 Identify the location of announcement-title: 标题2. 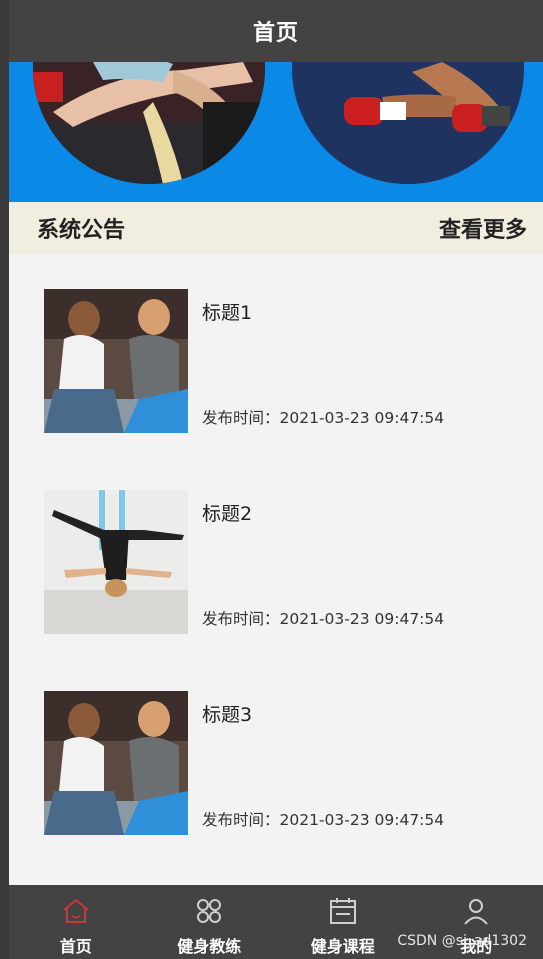
(227, 514).